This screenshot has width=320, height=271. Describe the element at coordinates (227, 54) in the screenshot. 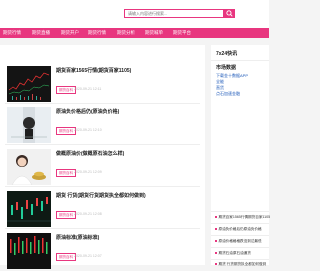

I see `news-section-title: 7x24快讯` at that location.